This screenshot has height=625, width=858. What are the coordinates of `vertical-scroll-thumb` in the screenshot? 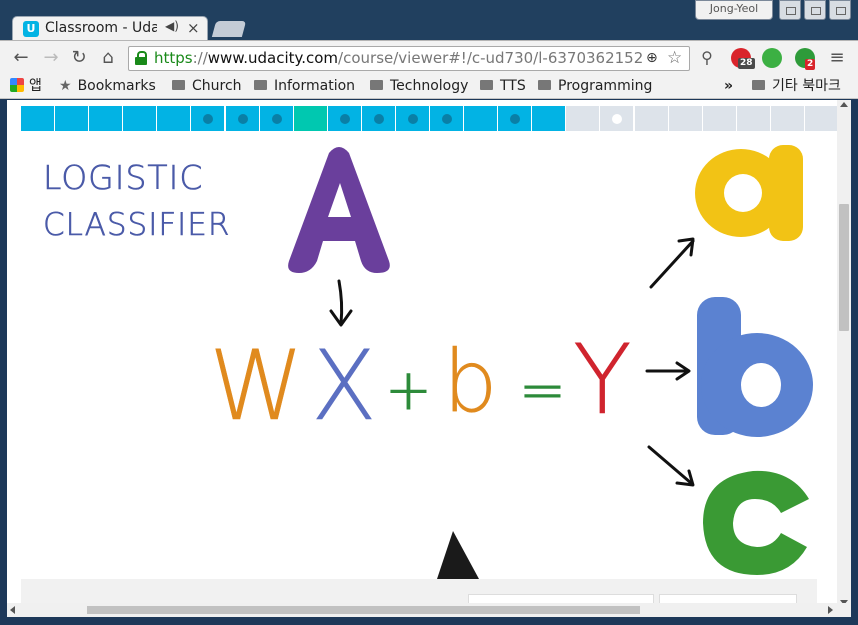 It's located at (844, 267).